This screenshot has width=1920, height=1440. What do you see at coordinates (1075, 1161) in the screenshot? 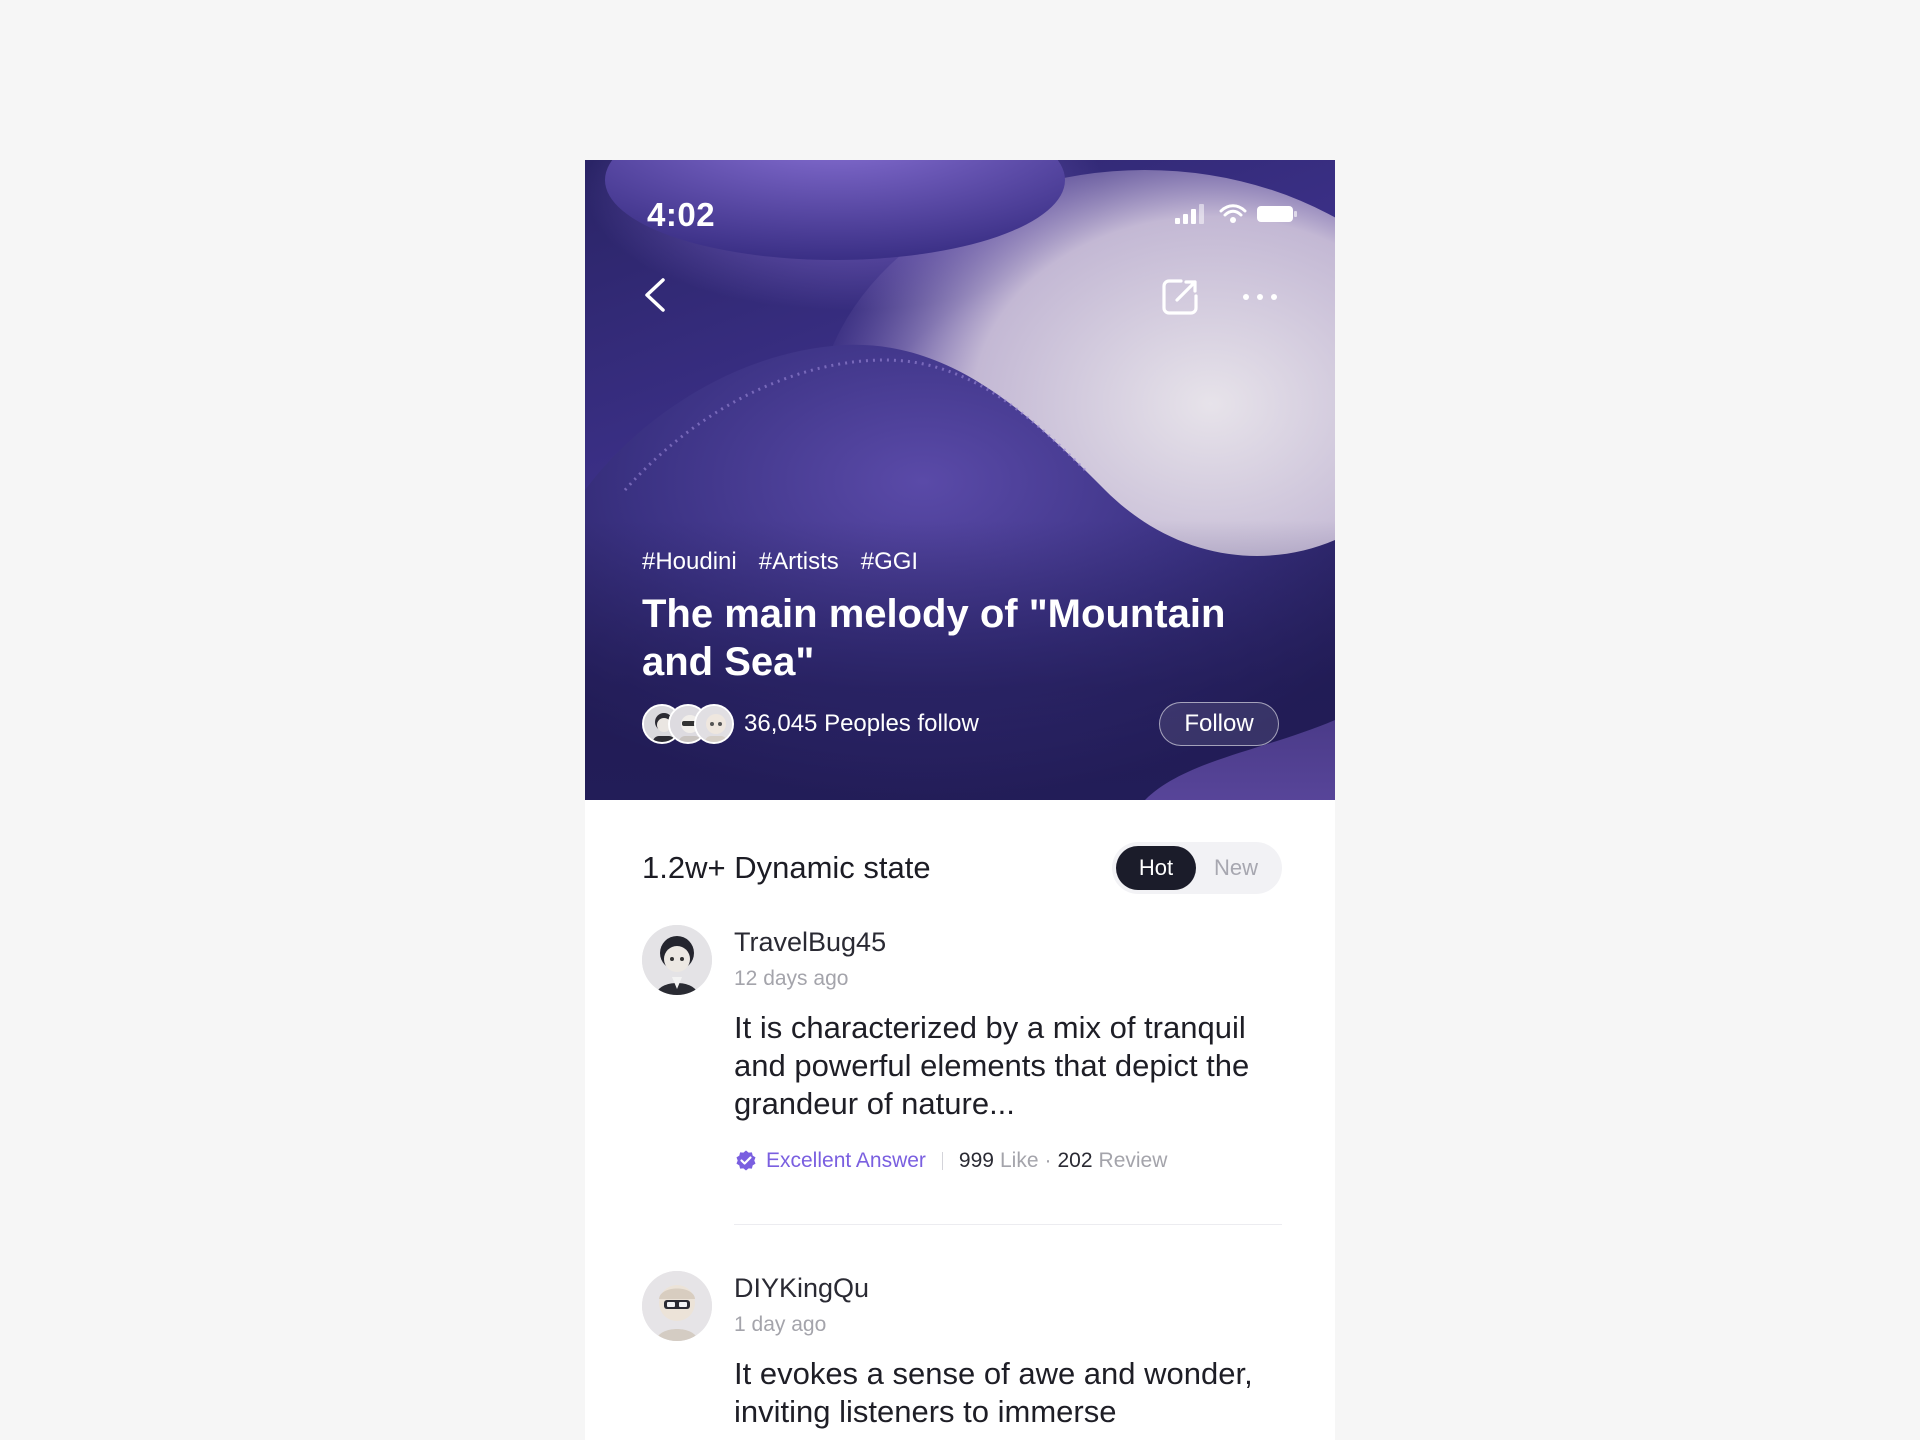
I see `review-count: 202` at bounding box center [1075, 1161].